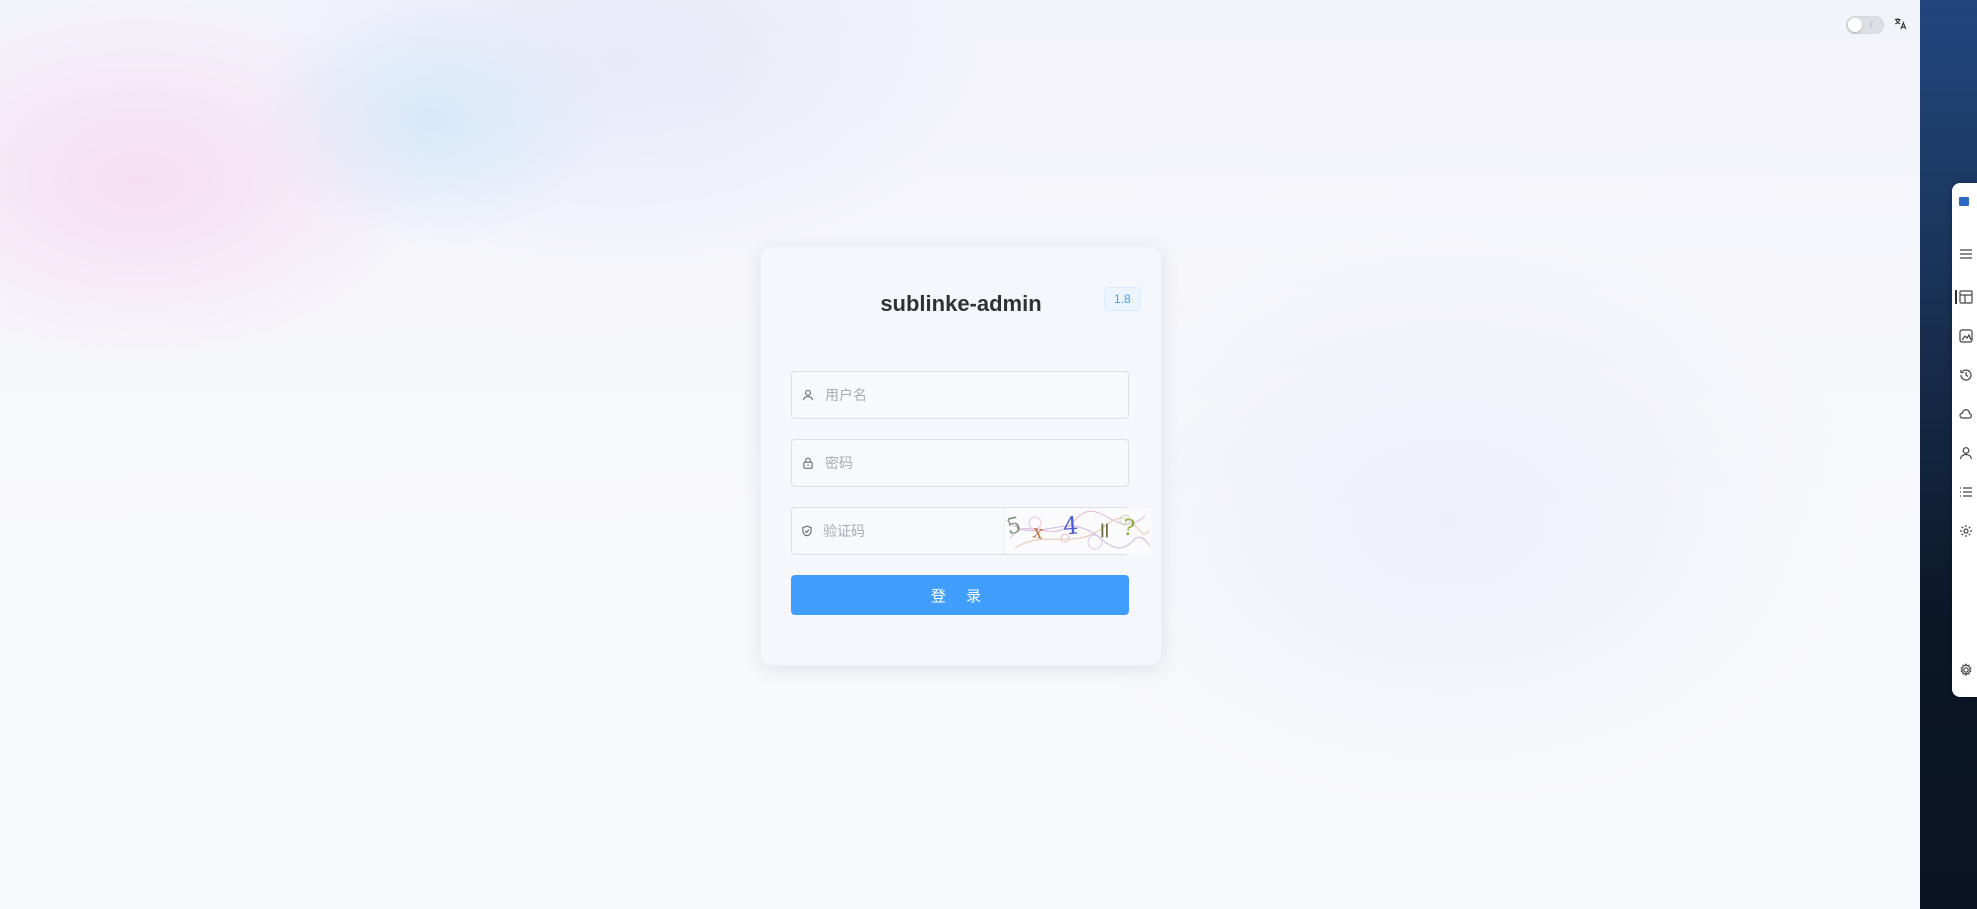 The image size is (1977, 909). I want to click on menu-icon, so click(1966, 254).